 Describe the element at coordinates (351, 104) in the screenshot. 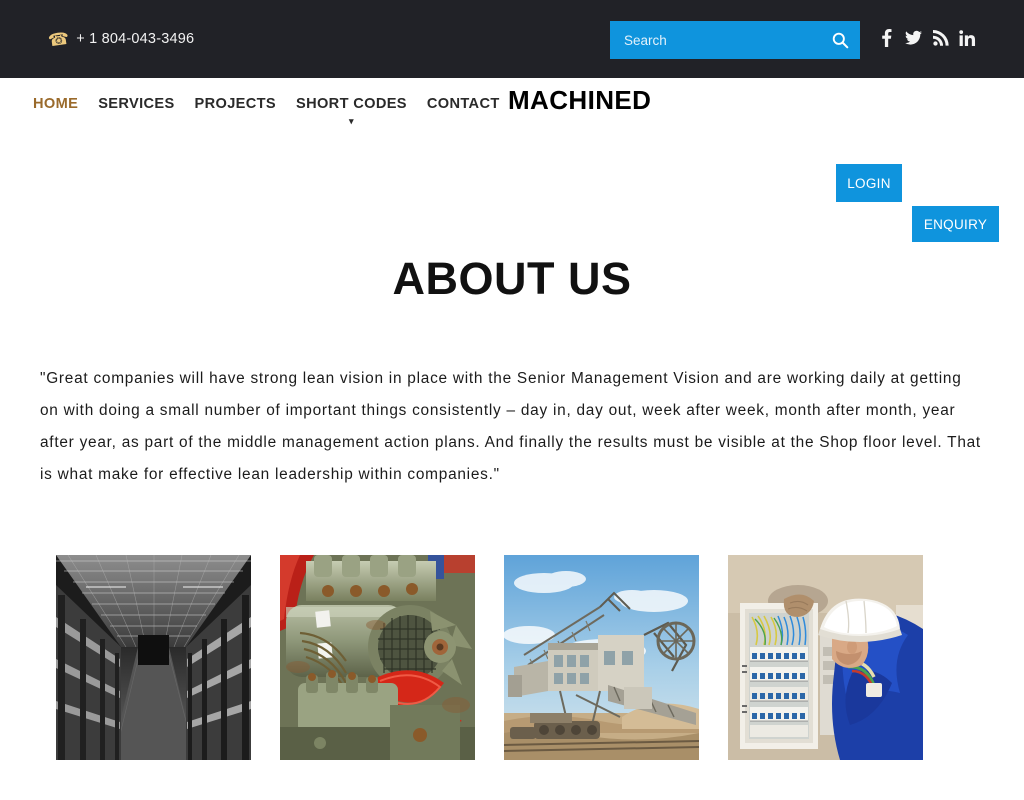

I see `nav-item-short-codes-label: SHORT CODES` at that location.